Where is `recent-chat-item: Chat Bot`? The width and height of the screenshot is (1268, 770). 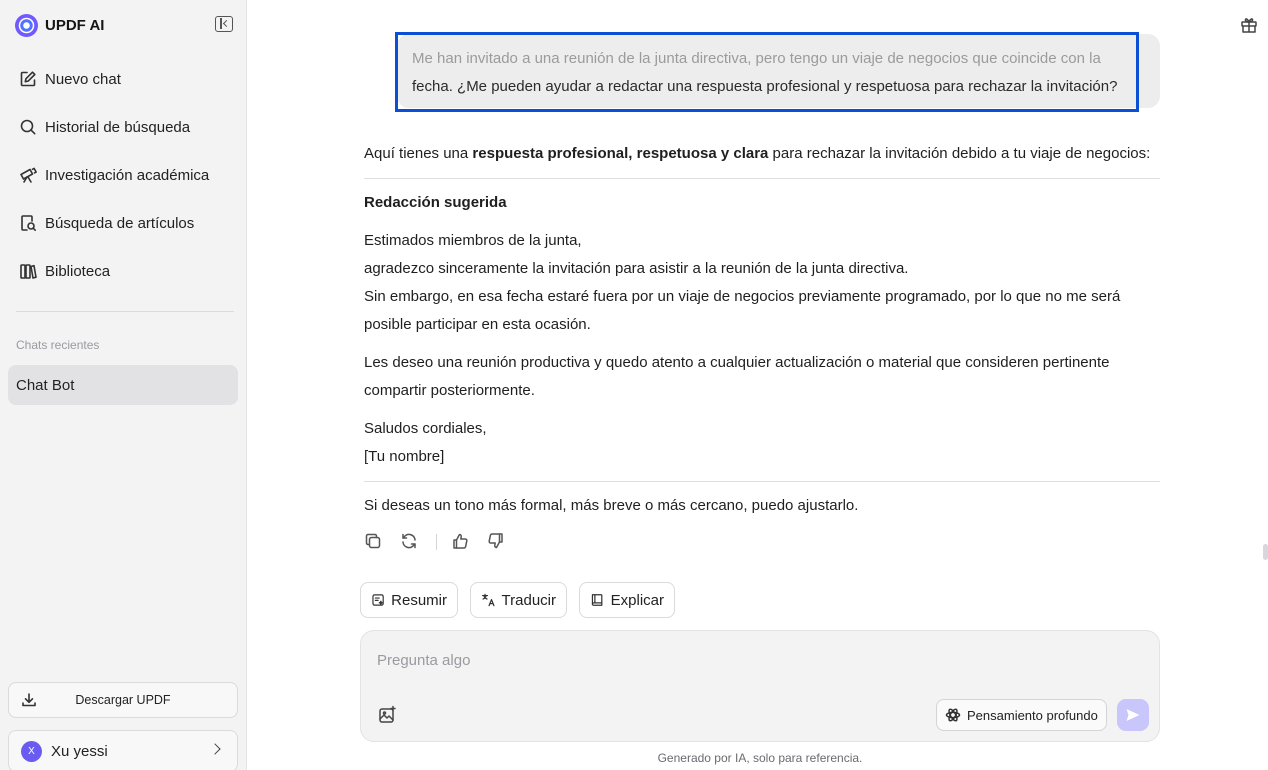 recent-chat-item: Chat Bot is located at coordinates (123, 385).